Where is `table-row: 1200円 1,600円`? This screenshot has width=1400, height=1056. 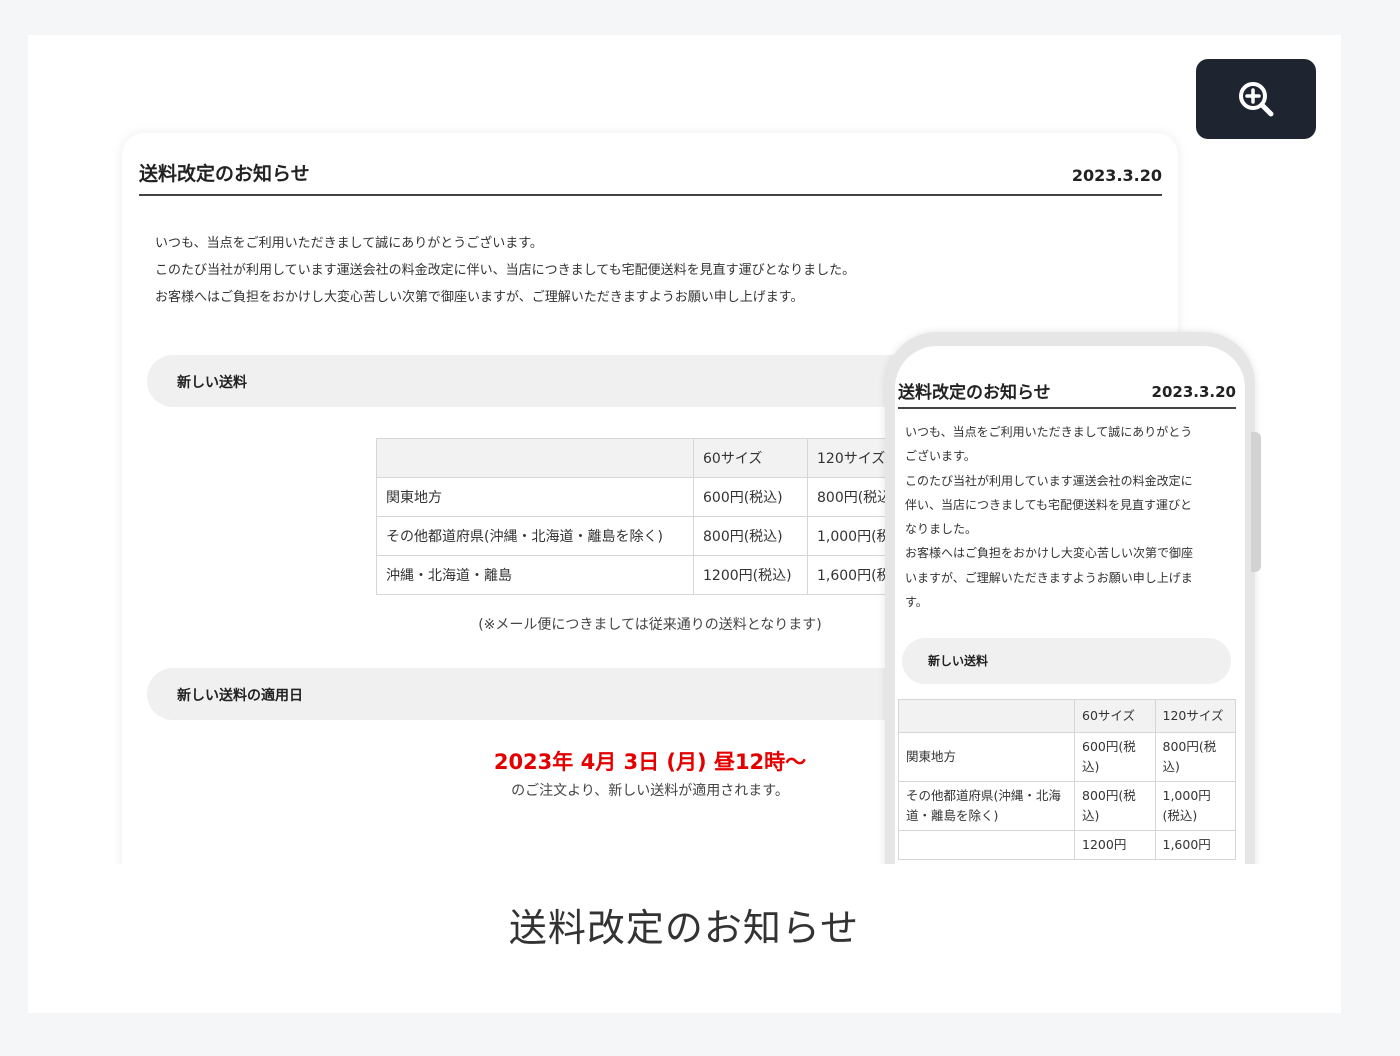 table-row: 1200円 1,600円 is located at coordinates (1066, 845).